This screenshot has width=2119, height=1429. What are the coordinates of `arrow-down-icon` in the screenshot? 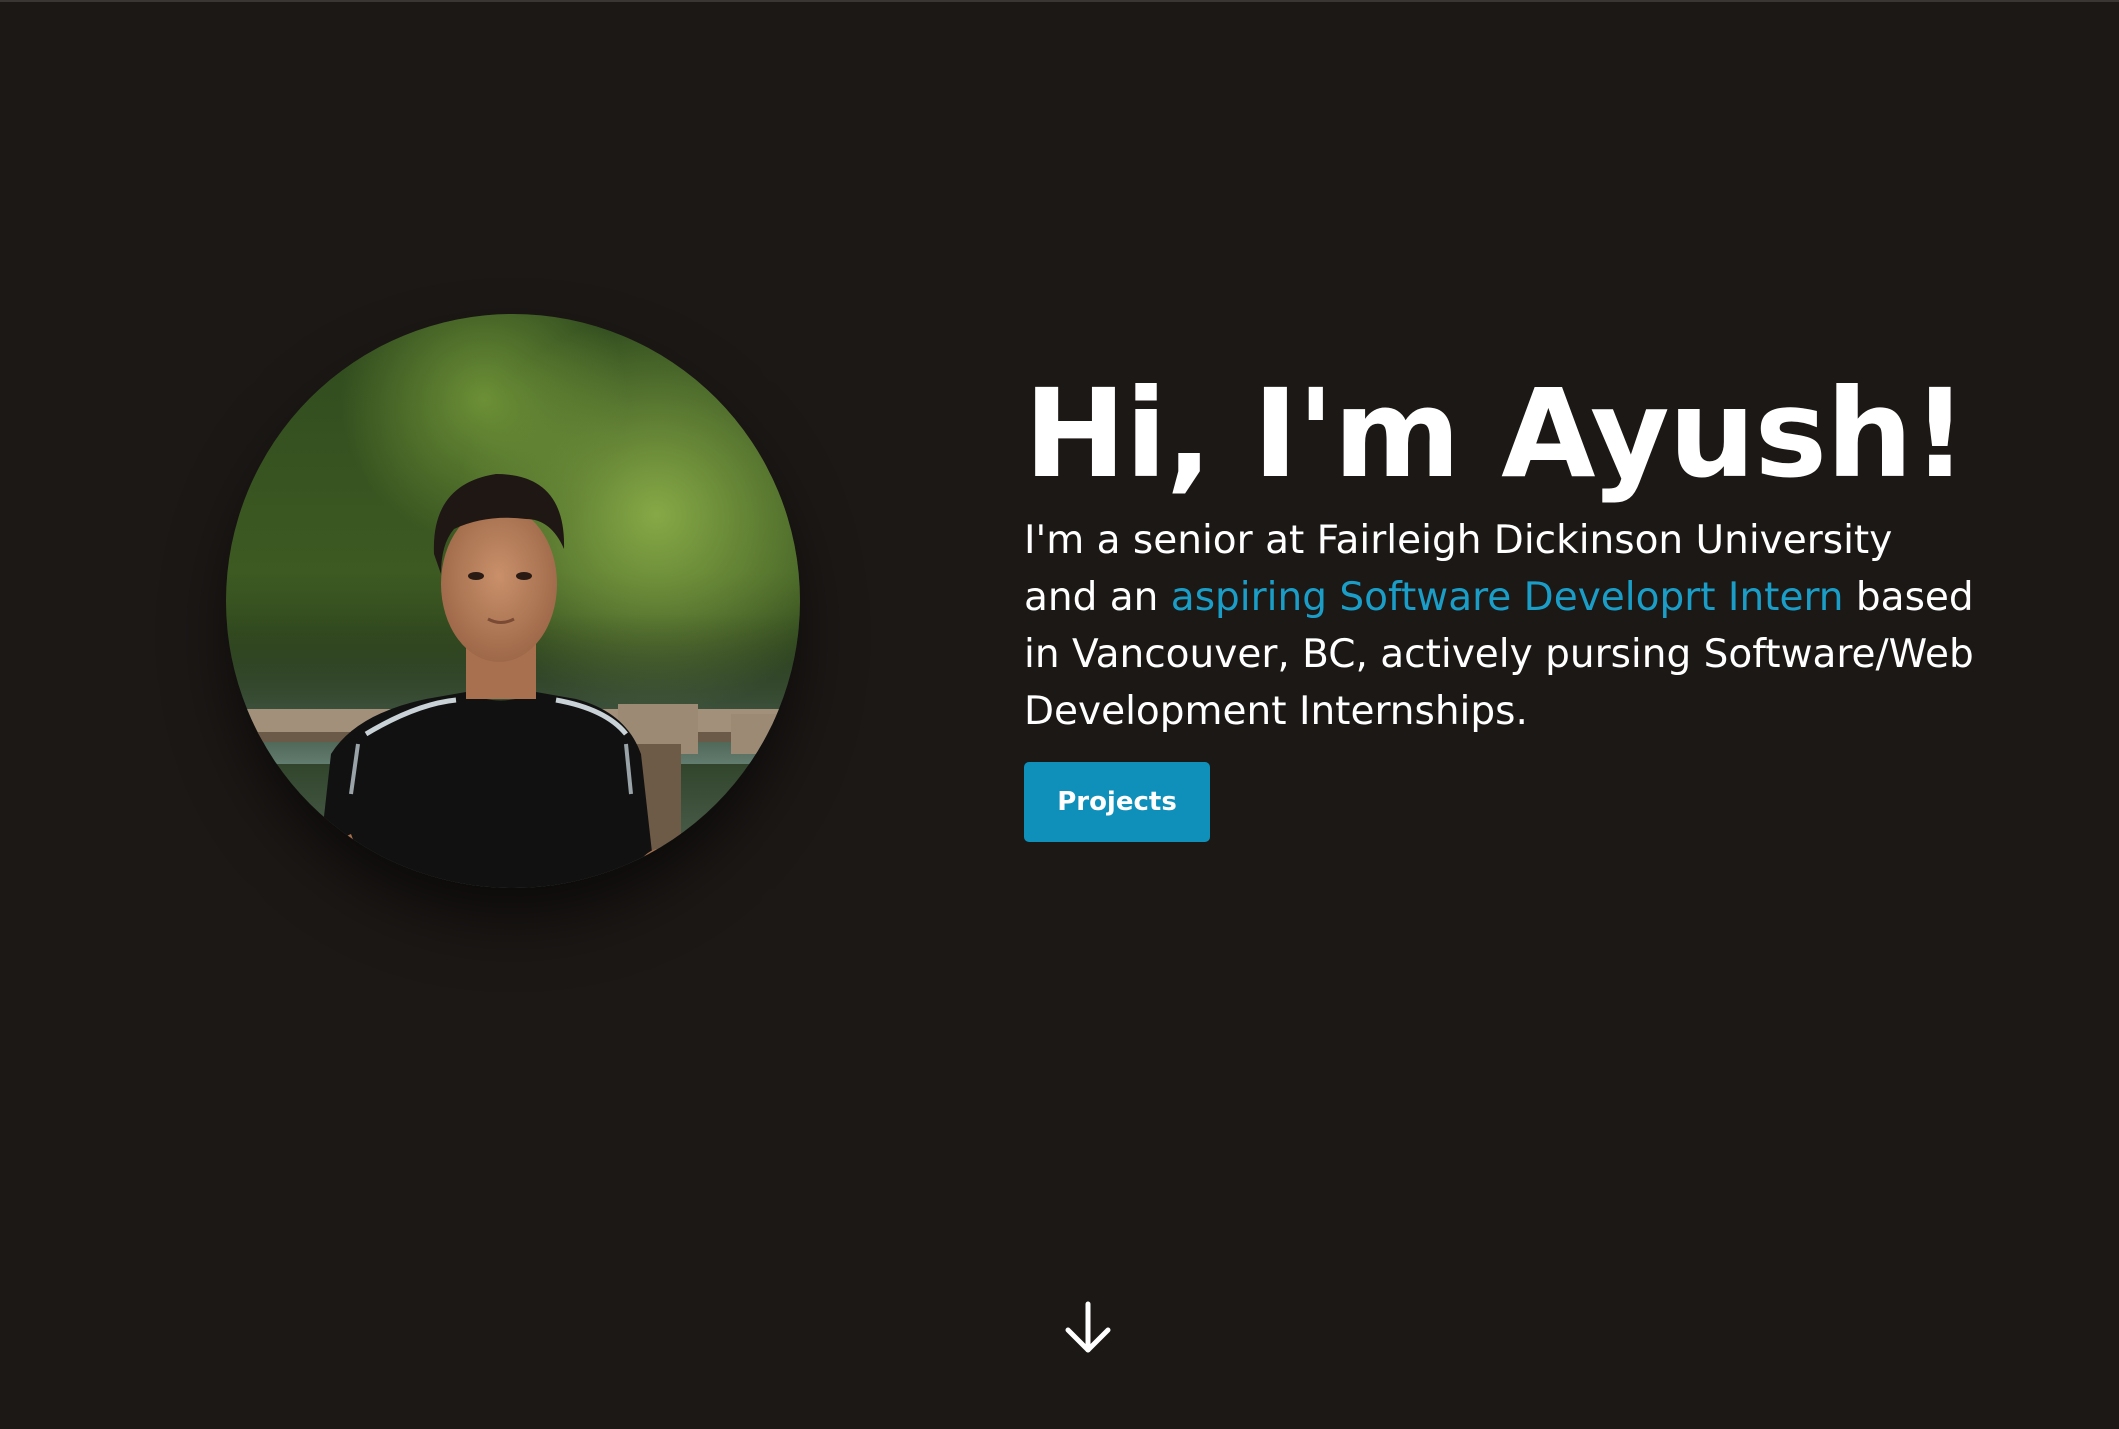 It's located at (1088, 1327).